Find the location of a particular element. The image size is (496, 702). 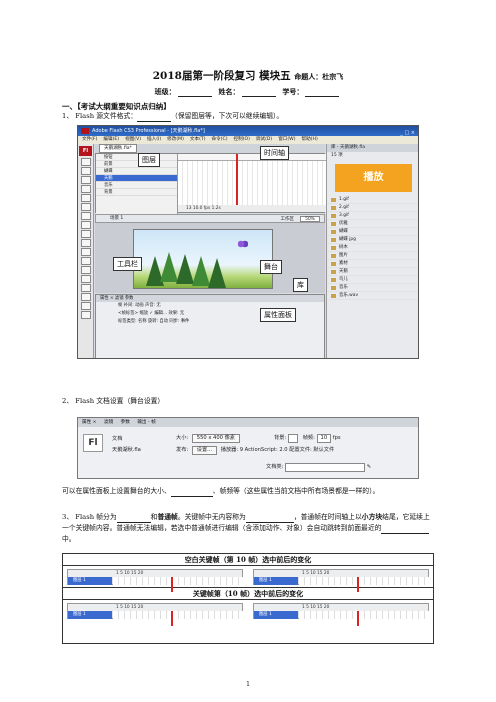

eyedropper-tool-icon is located at coordinates (85, 270).